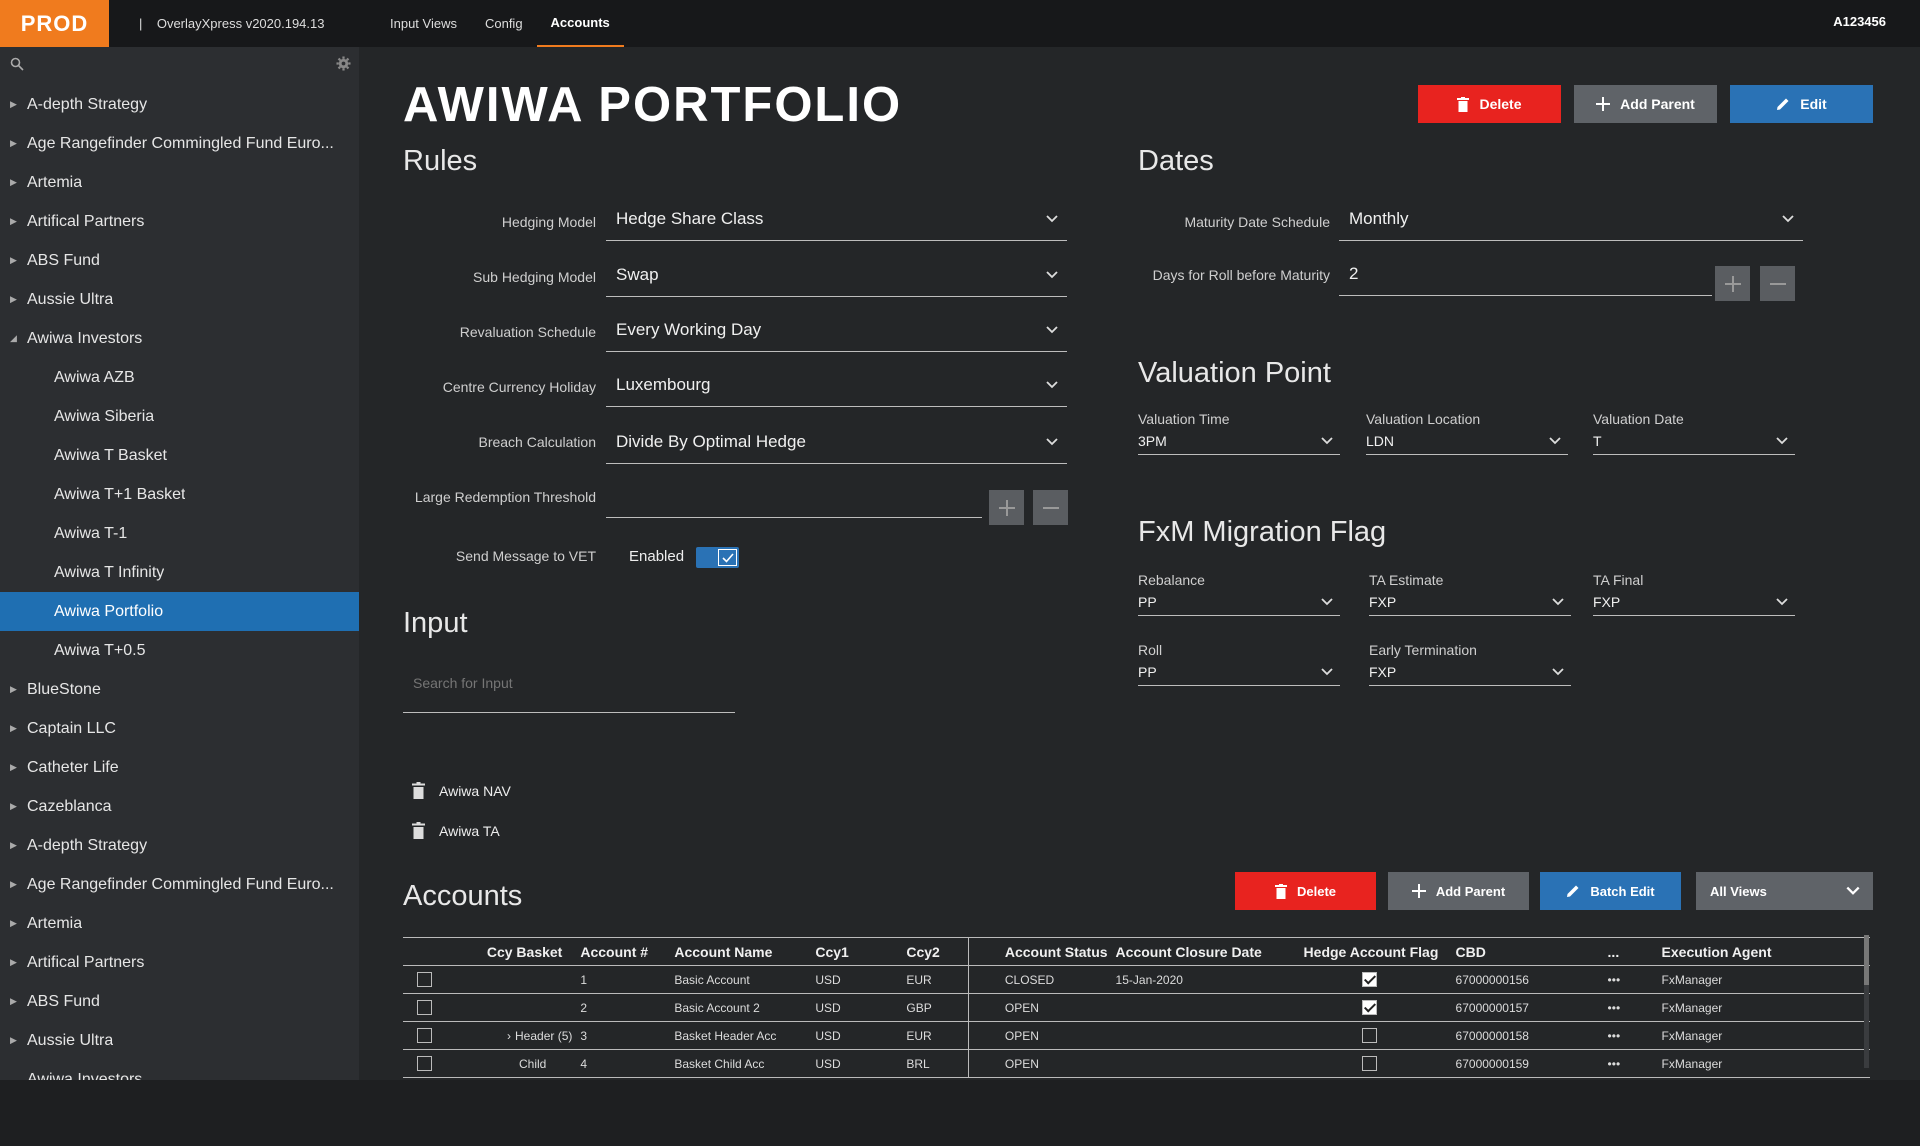  What do you see at coordinates (179, 767) in the screenshot?
I see `sidebar-item: ▶ Catheter Life` at bounding box center [179, 767].